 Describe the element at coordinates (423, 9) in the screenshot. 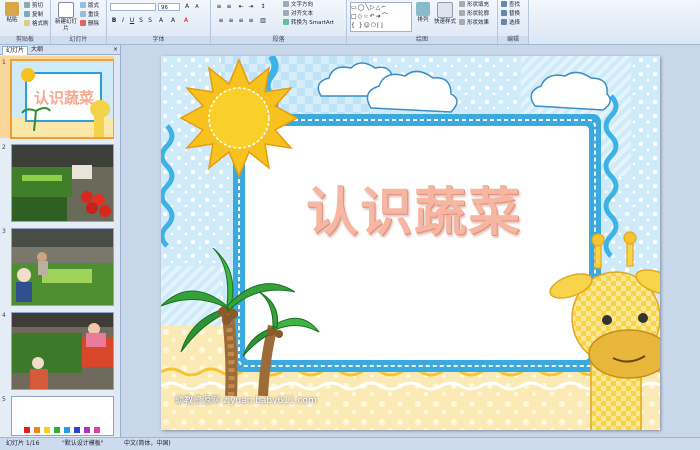

I see `arrange-icon` at that location.